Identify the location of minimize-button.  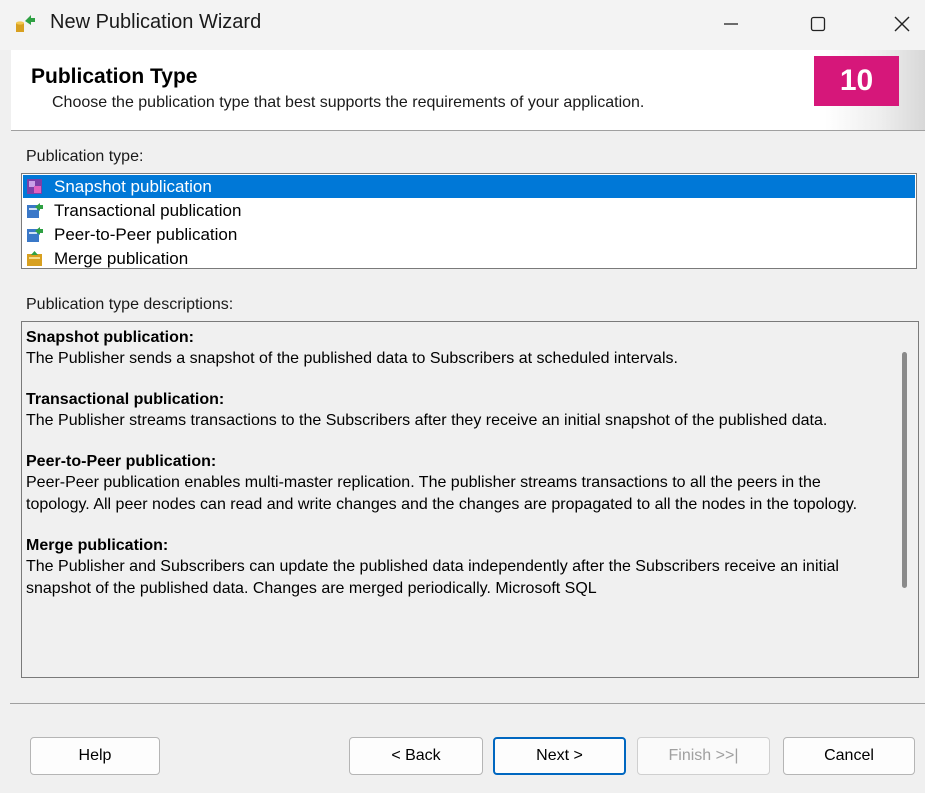
(731, 24).